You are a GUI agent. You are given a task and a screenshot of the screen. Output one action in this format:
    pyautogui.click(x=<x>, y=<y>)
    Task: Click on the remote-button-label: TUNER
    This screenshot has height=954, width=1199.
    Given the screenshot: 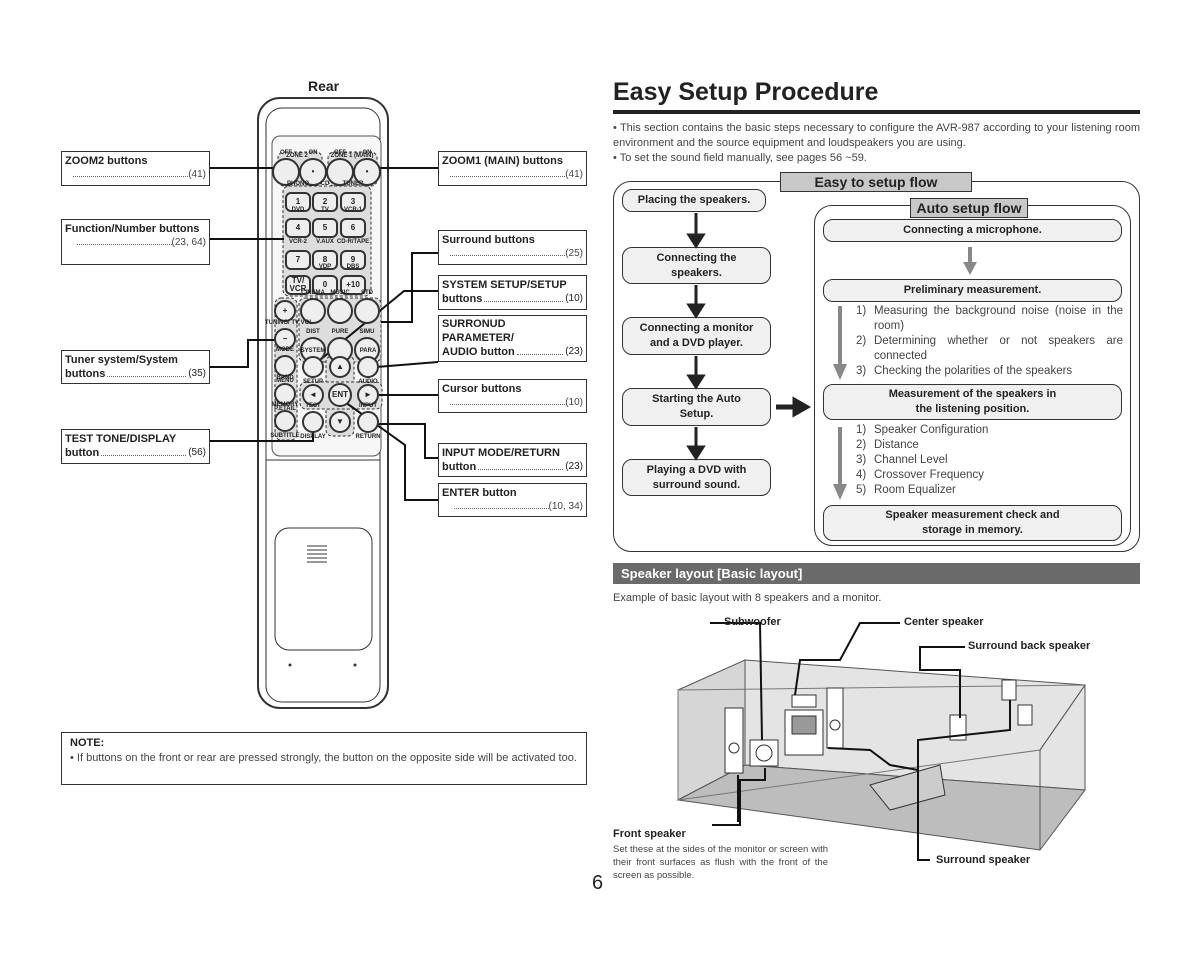 What is the action you would take?
    pyautogui.click(x=353, y=184)
    